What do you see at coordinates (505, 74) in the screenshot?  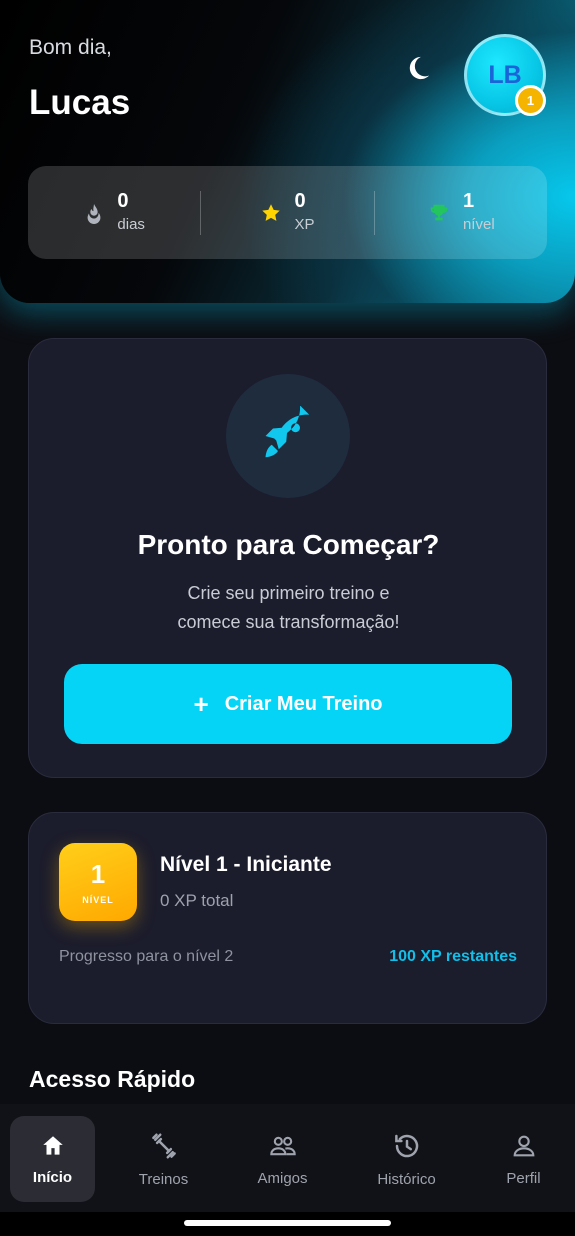 I see `avatar-initials: LB` at bounding box center [505, 74].